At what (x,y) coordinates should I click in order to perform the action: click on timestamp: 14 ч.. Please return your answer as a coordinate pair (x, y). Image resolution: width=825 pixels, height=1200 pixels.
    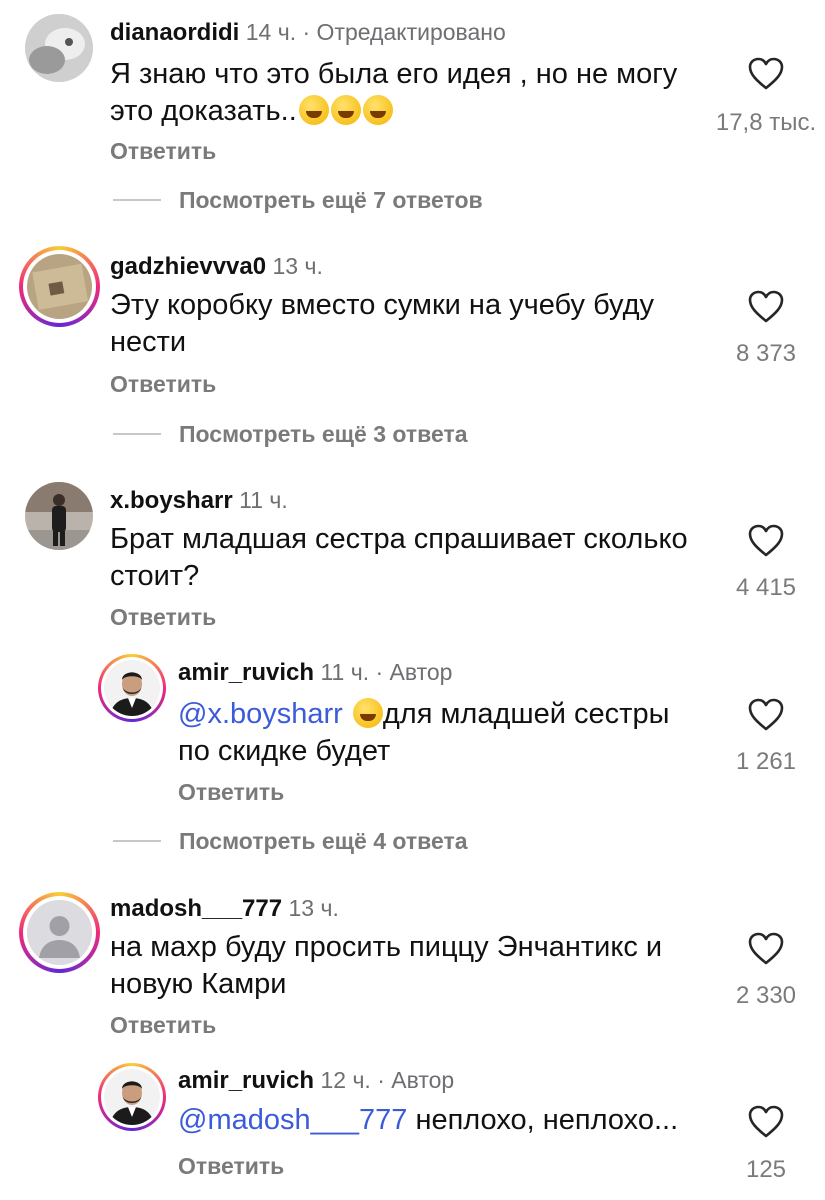
    Looking at the image, I should click on (271, 32).